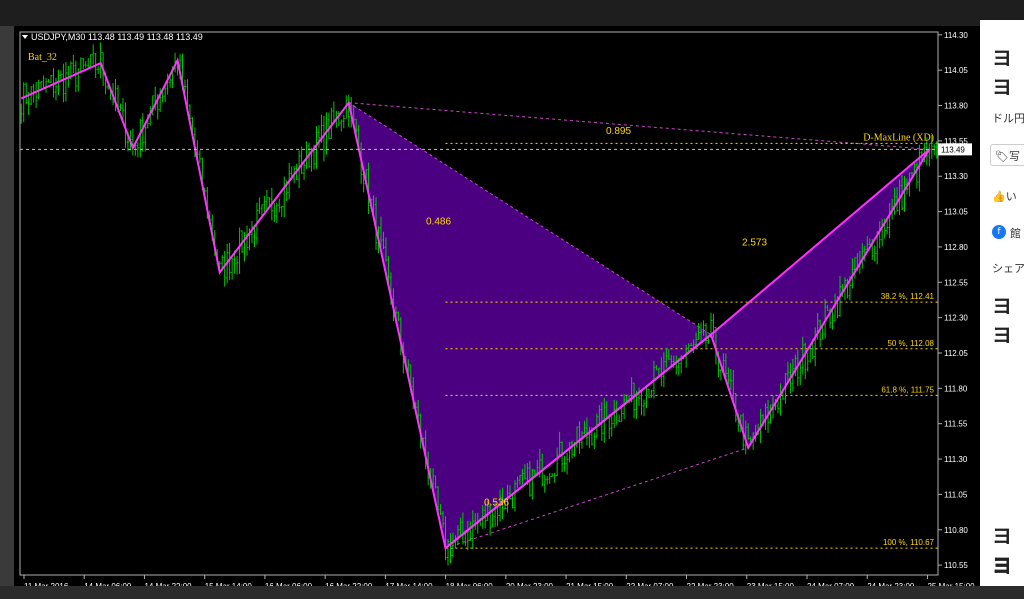 This screenshot has height=599, width=1024. I want to click on y-tick-label: 111.30, so click(956, 459).